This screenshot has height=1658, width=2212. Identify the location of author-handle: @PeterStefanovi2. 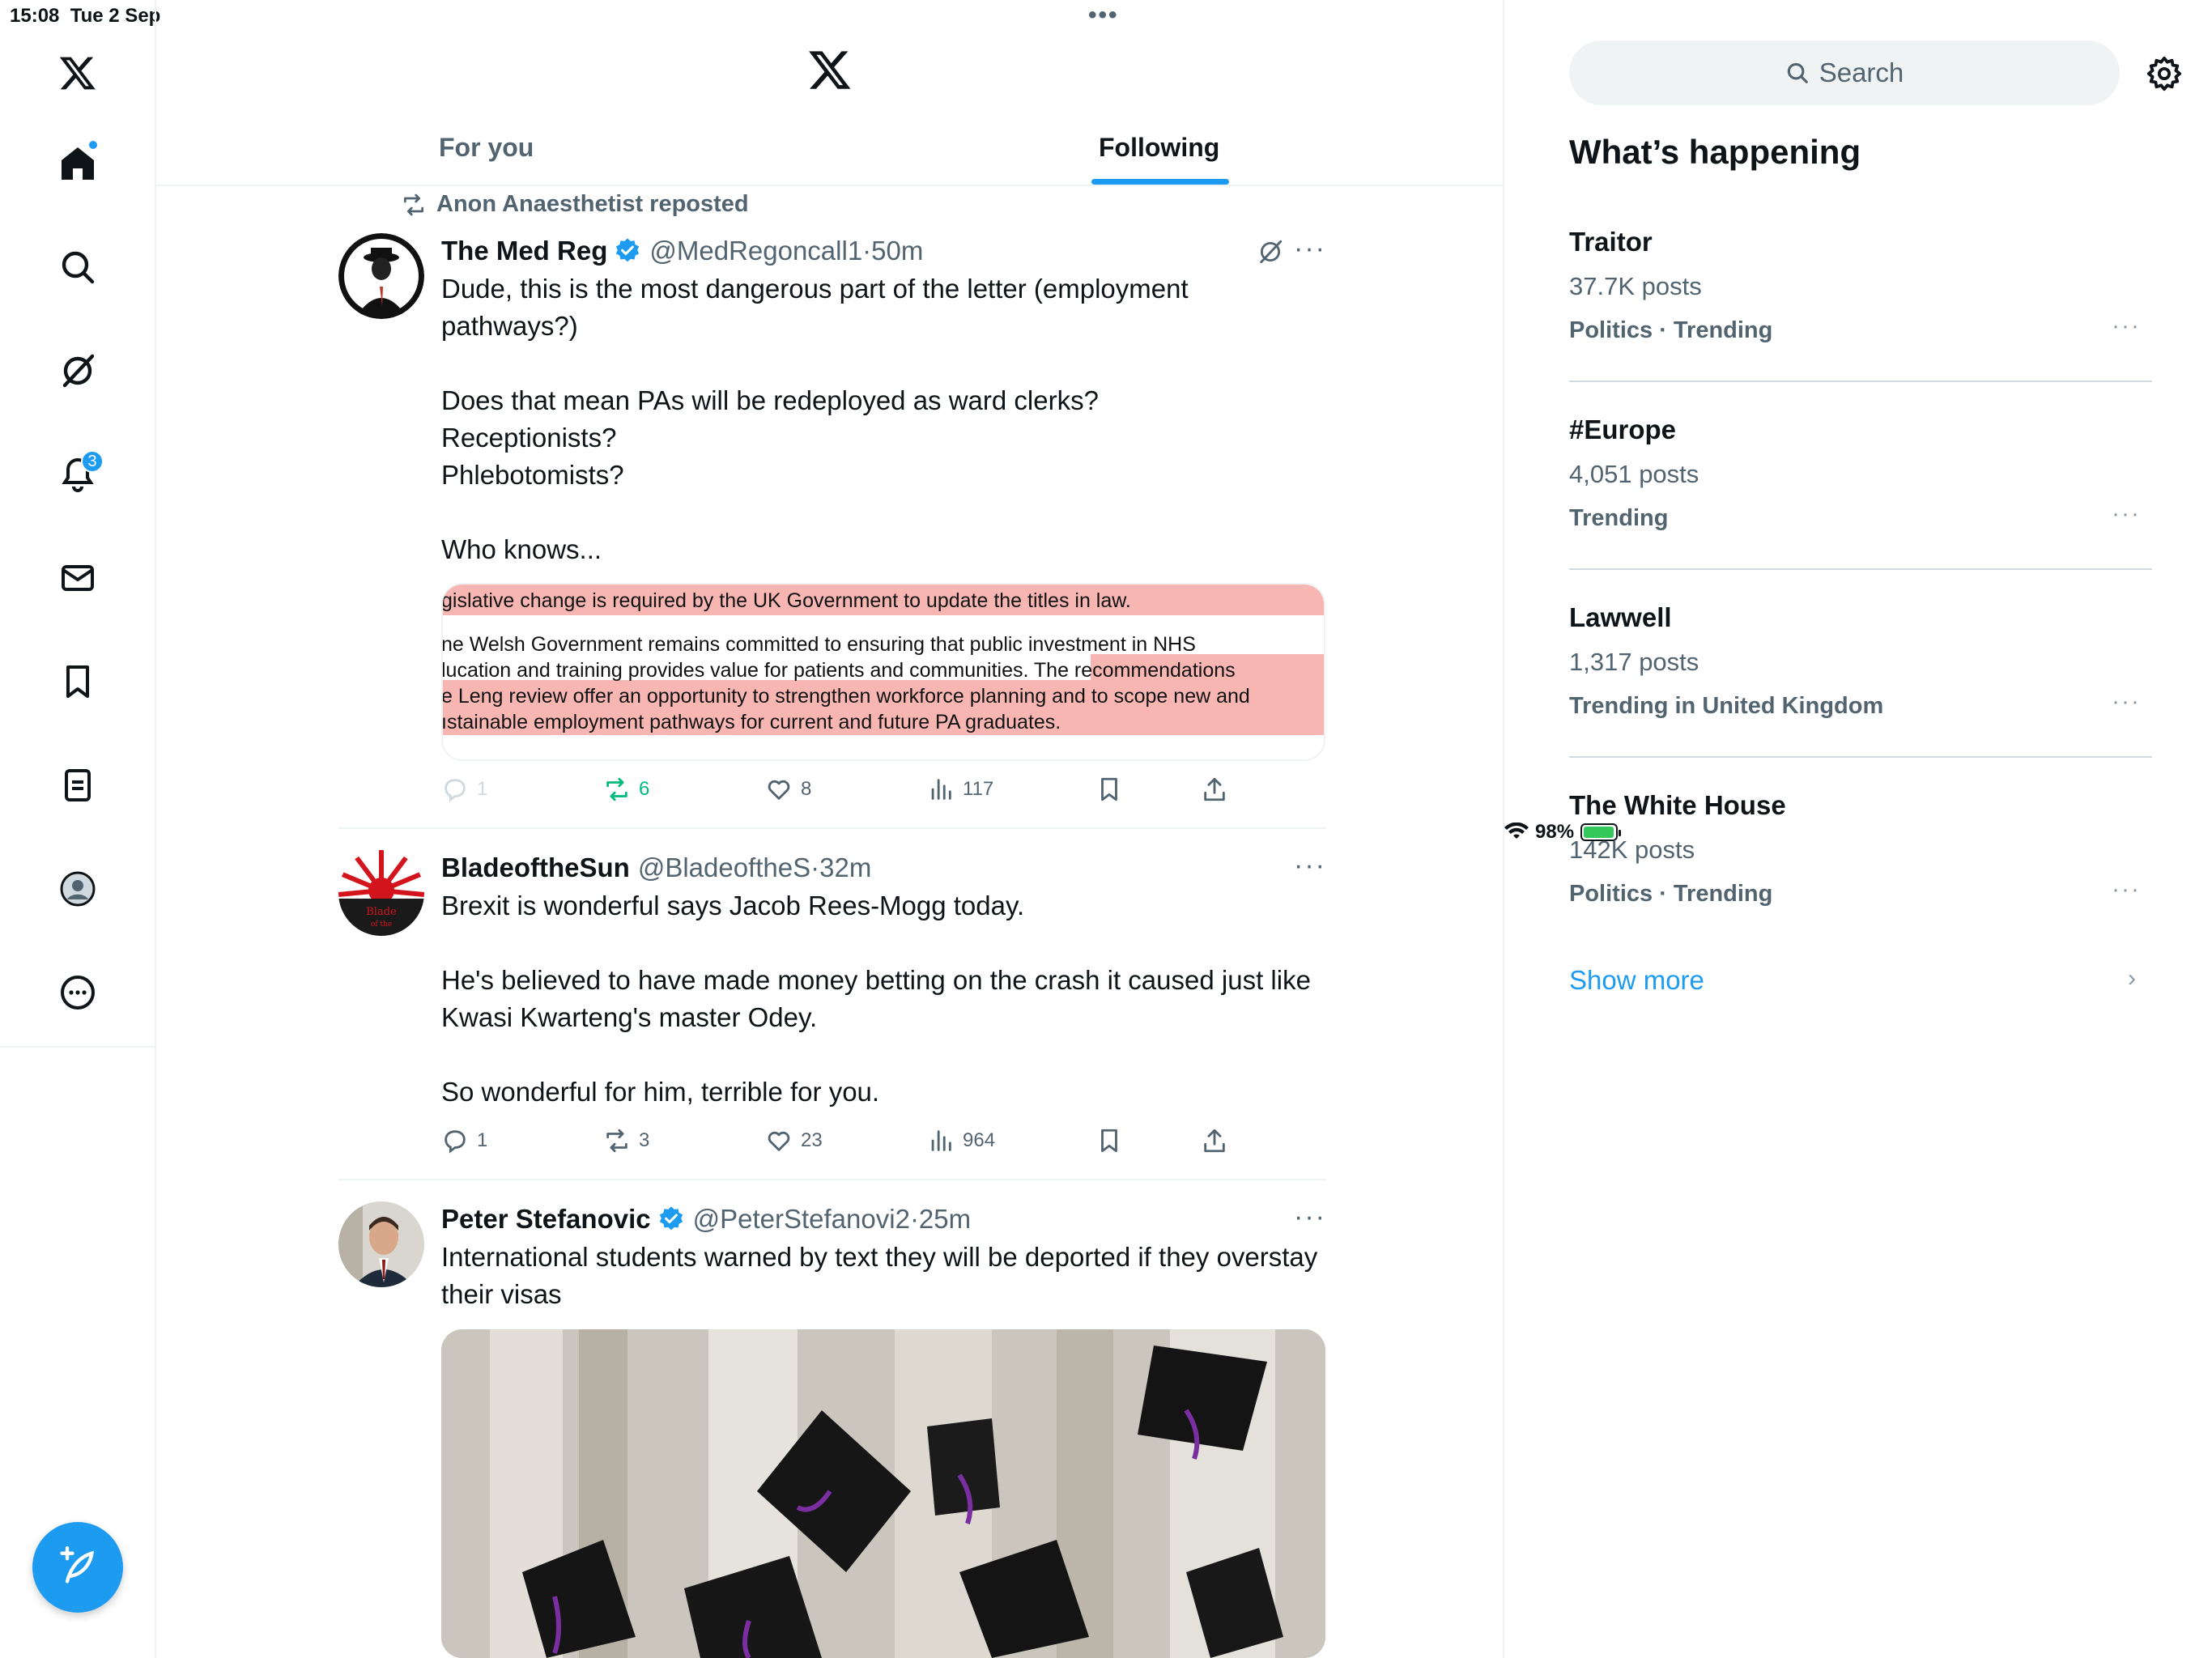
(802, 1219).